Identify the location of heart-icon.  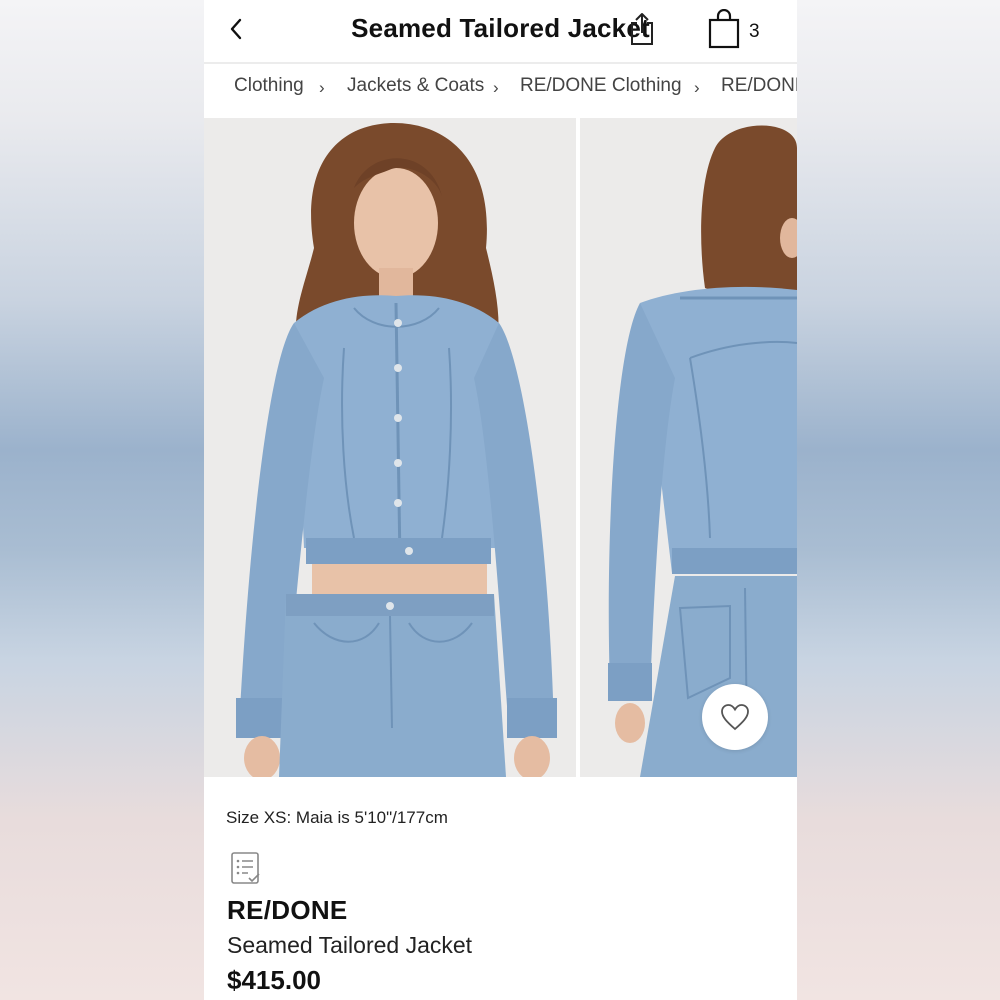
(735, 717).